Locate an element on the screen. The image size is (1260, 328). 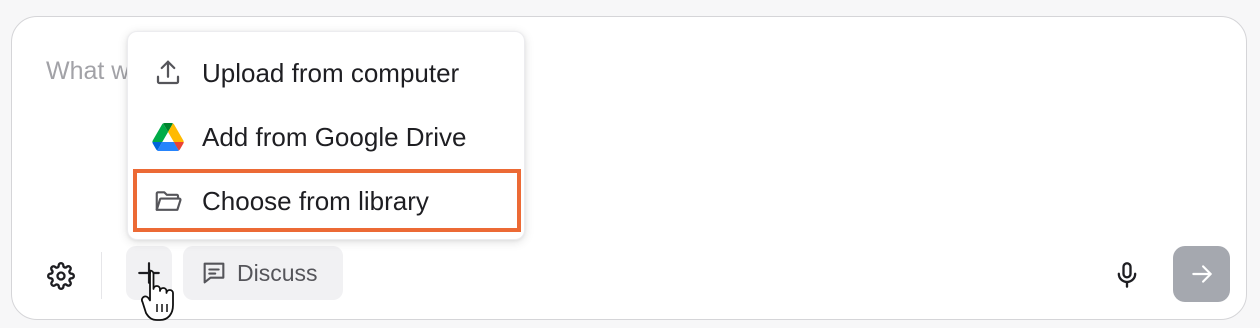
arrow-right-icon is located at coordinates (1201, 274).